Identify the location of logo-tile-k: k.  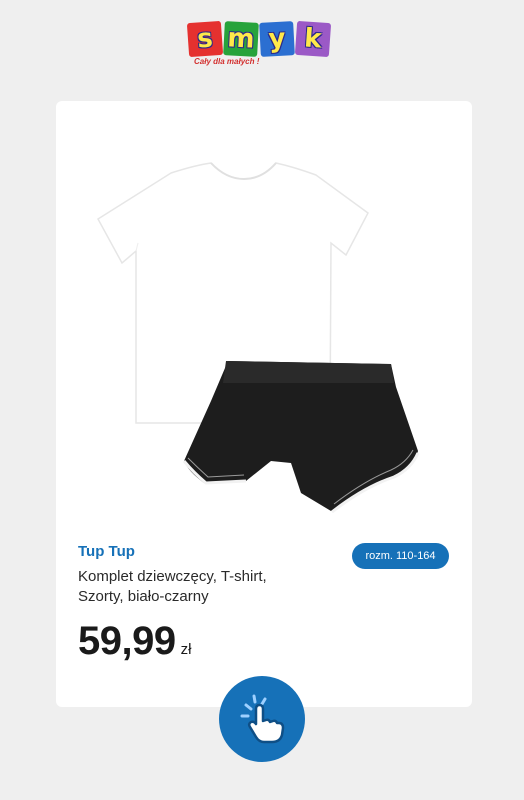
(313, 39).